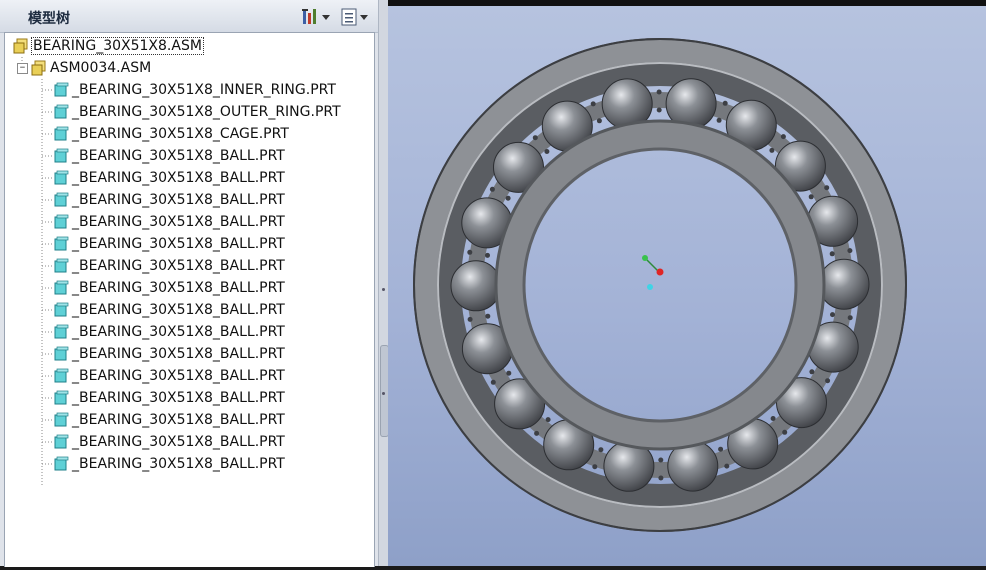  Describe the element at coordinates (315, 17) in the screenshot. I see `tree-settings-button` at that location.